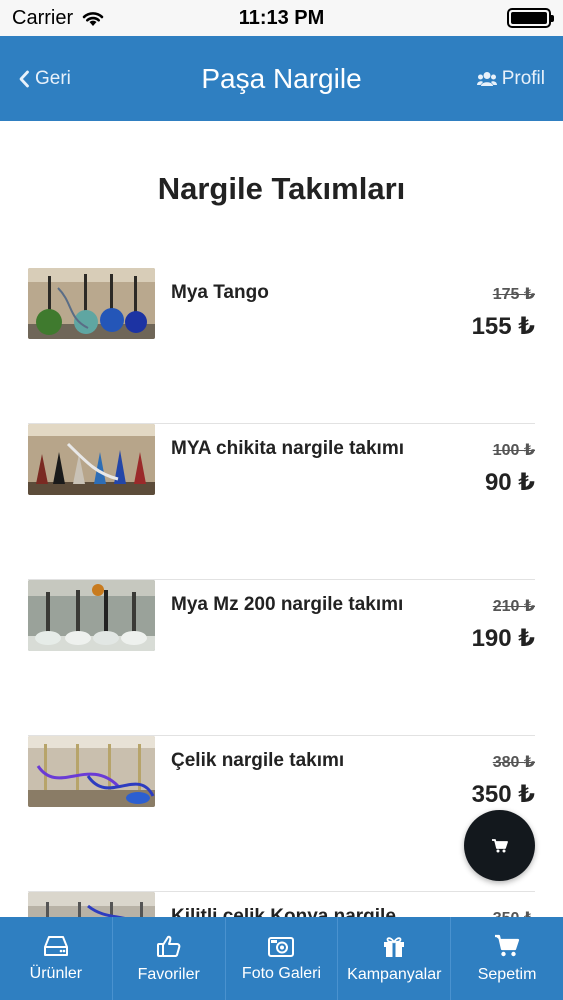 The width and height of the screenshot is (563, 1000). I want to click on product-price: 90 ₺, so click(509, 482).